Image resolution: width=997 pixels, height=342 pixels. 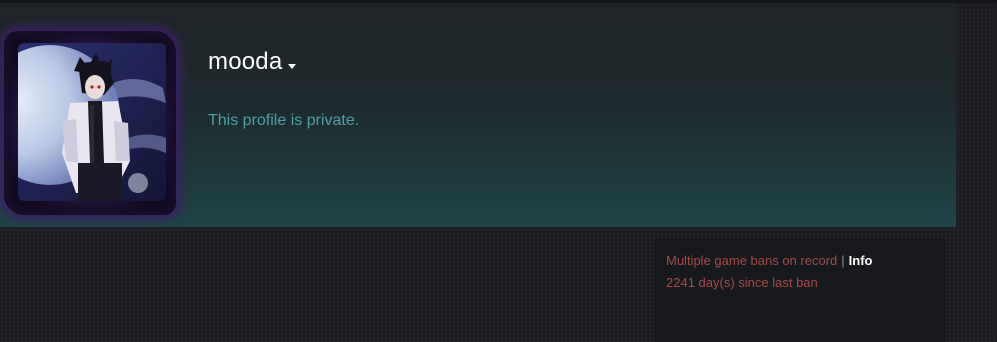 What do you see at coordinates (752, 260) in the screenshot?
I see `game-bans-text: Multiple game bans on record` at bounding box center [752, 260].